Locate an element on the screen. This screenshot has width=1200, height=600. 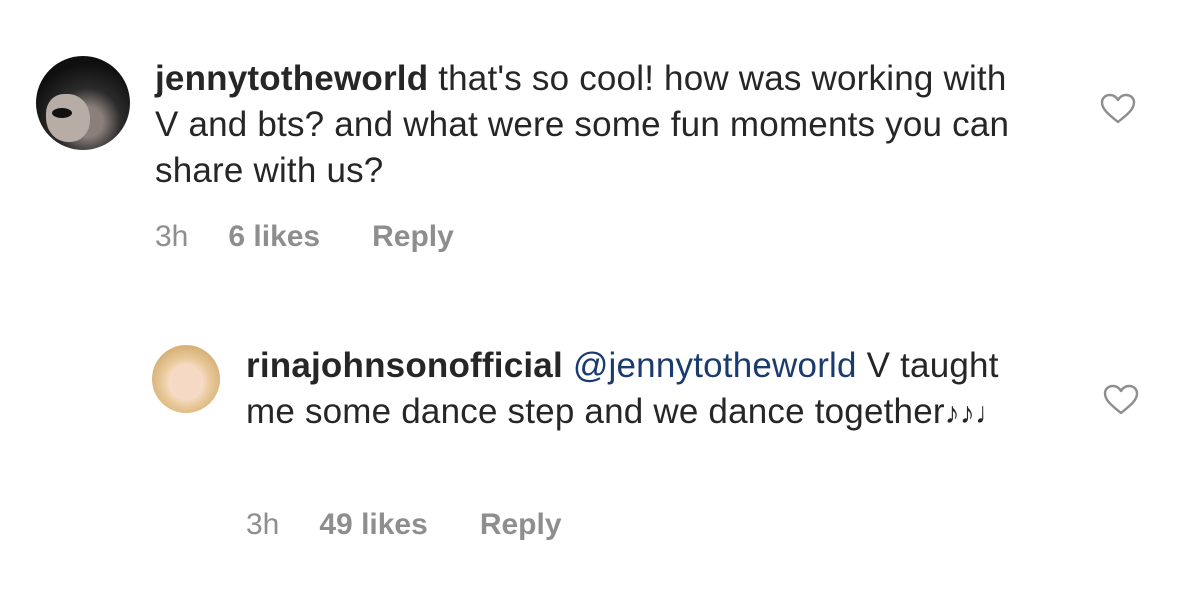
mention-link: @jennytotheworld is located at coordinates (715, 365).